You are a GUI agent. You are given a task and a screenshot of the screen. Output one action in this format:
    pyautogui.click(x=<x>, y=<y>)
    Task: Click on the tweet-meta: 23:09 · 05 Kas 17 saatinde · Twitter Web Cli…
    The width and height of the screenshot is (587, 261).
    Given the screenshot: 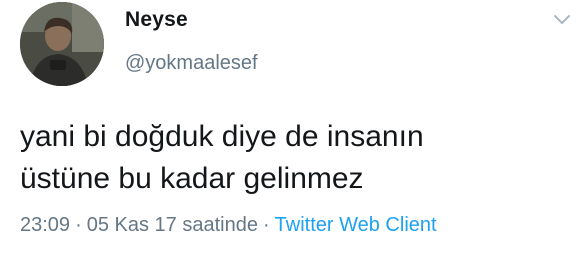 What is the action you would take?
    pyautogui.click(x=228, y=225)
    